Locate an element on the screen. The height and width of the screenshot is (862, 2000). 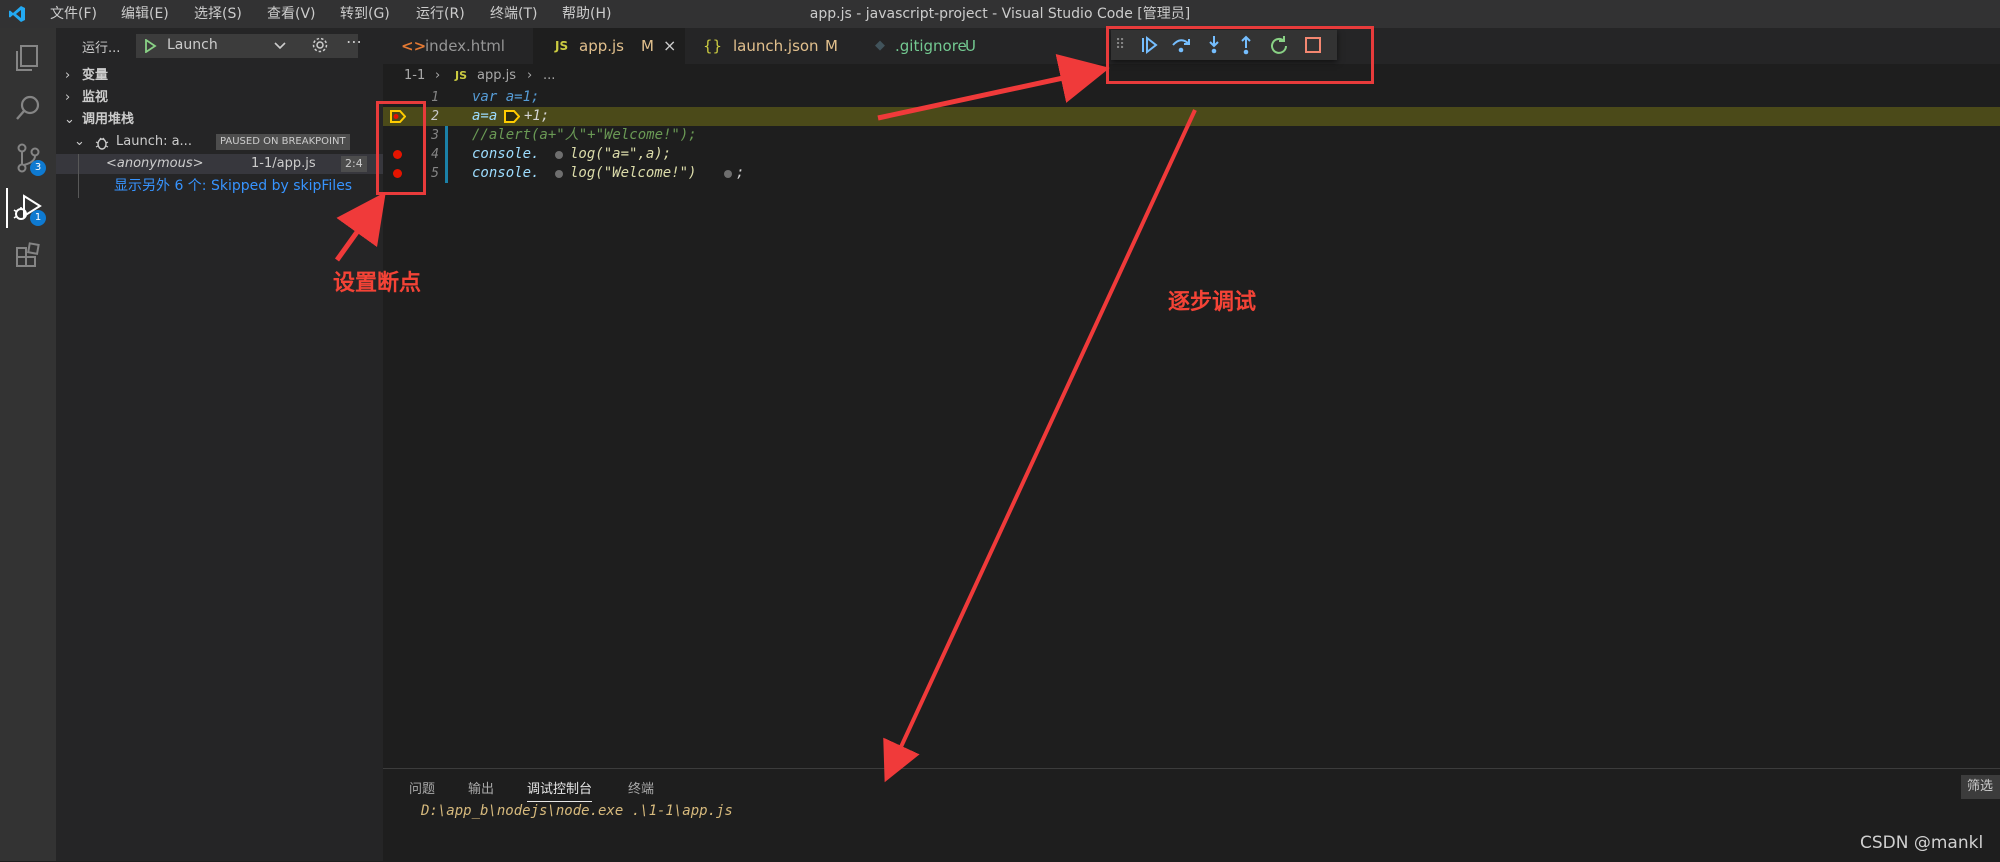
arrow-to-breakpoints is located at coordinates (360, 226).